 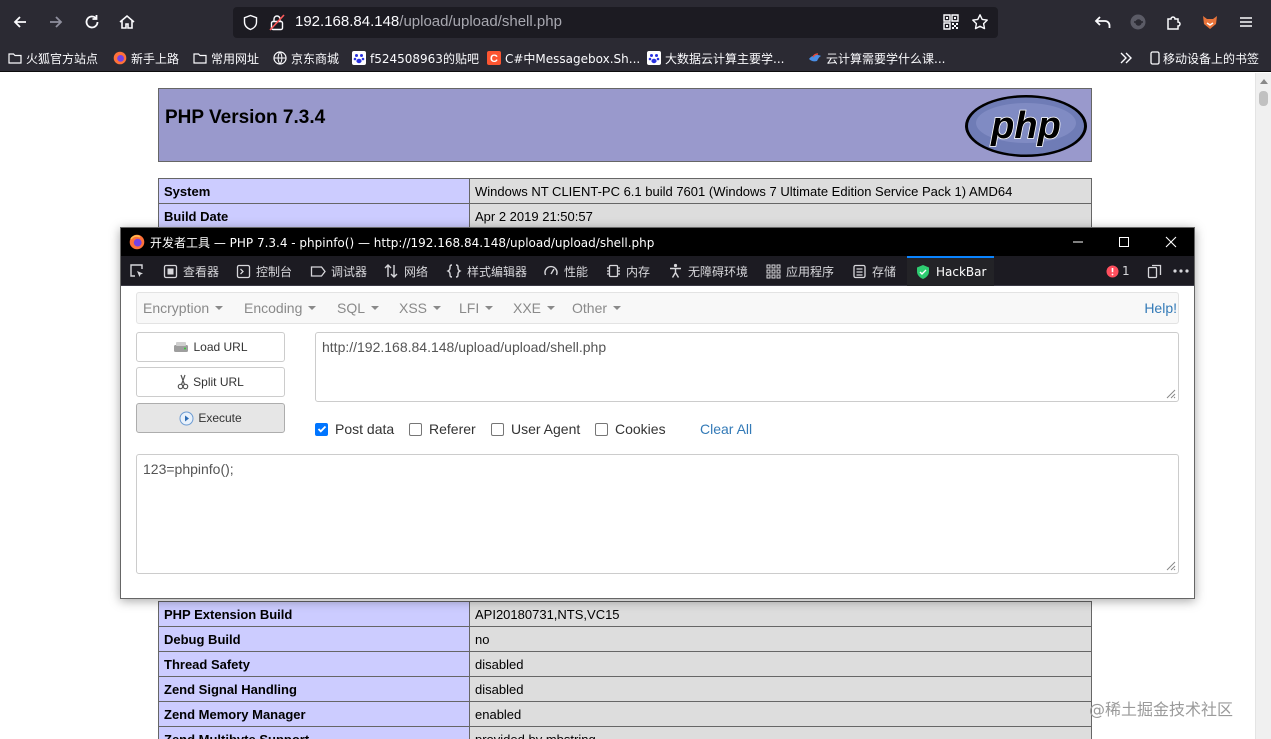 What do you see at coordinates (351, 308) in the screenshot?
I see `menu-label: SQL` at bounding box center [351, 308].